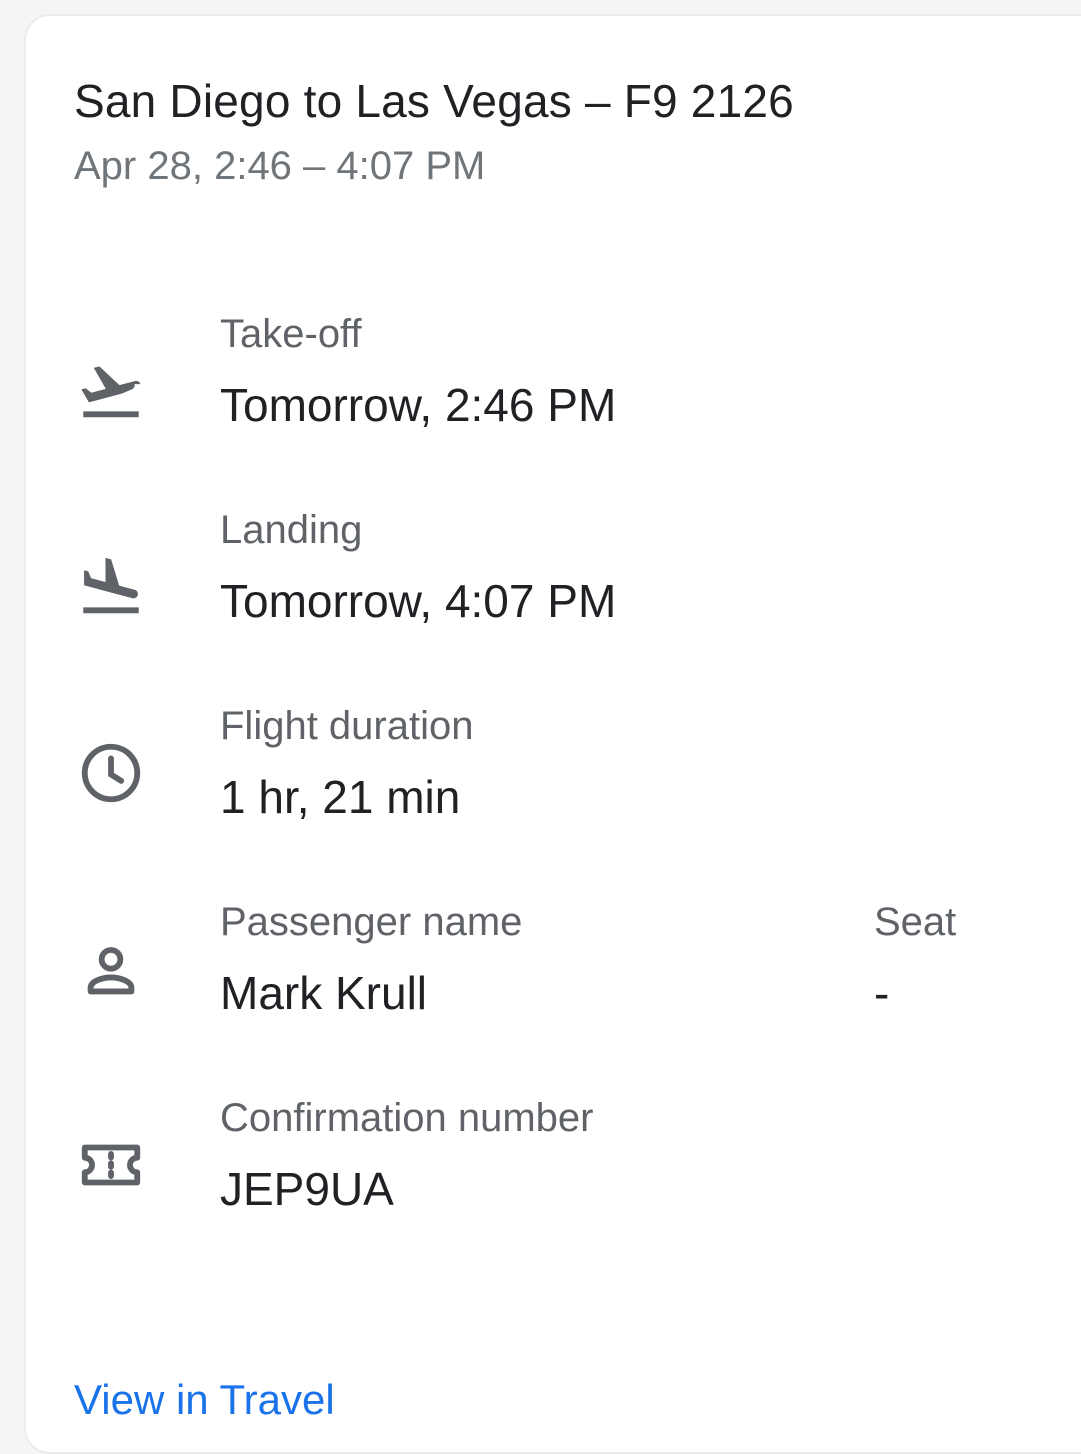 This screenshot has width=1081, height=1454. Describe the element at coordinates (111, 391) in the screenshot. I see `flight-takeoff-icon` at that location.